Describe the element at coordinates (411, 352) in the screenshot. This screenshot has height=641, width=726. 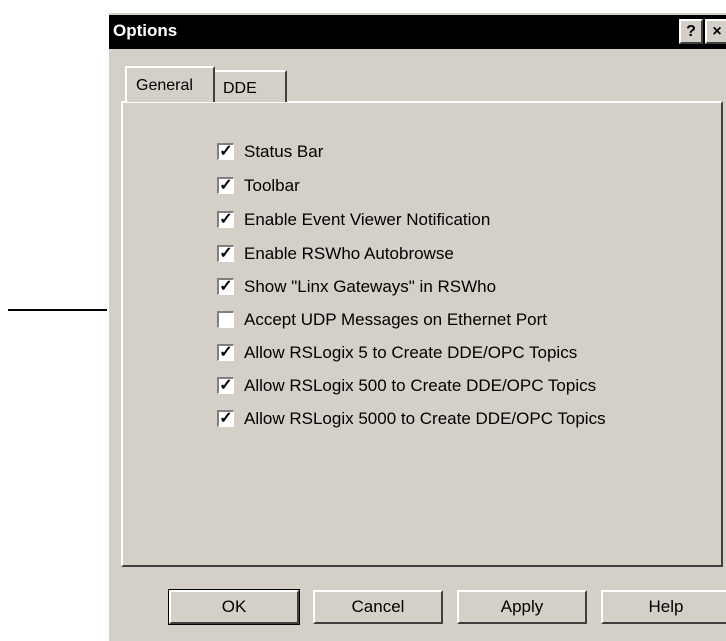
I see `rslogix5-label: Allow RSLogix 5 to Create DDE/OPC Topics` at that location.